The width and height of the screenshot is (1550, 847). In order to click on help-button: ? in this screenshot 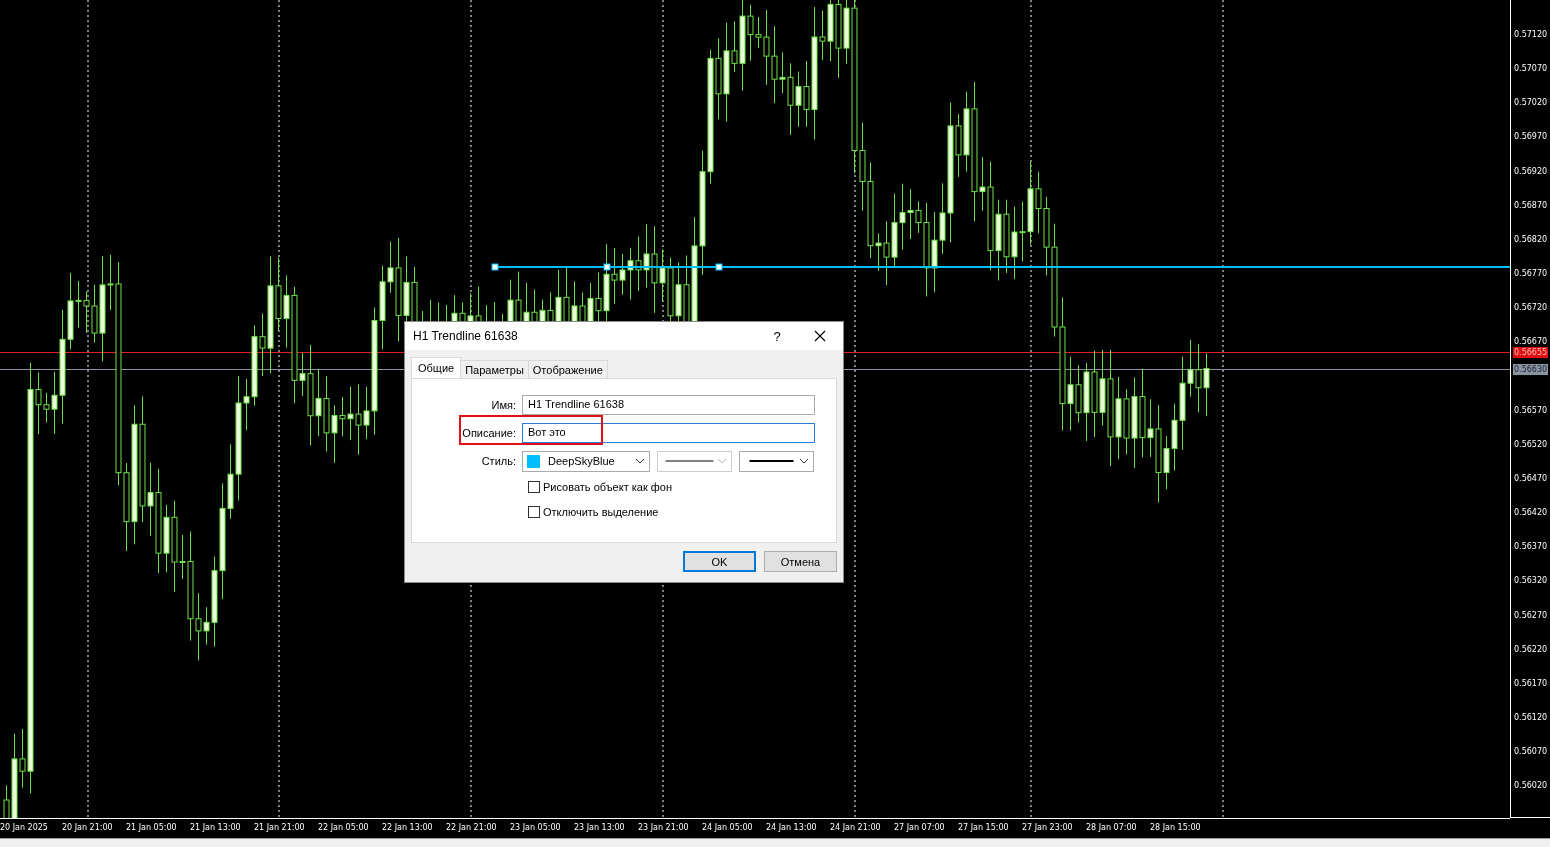, I will do `click(777, 336)`.